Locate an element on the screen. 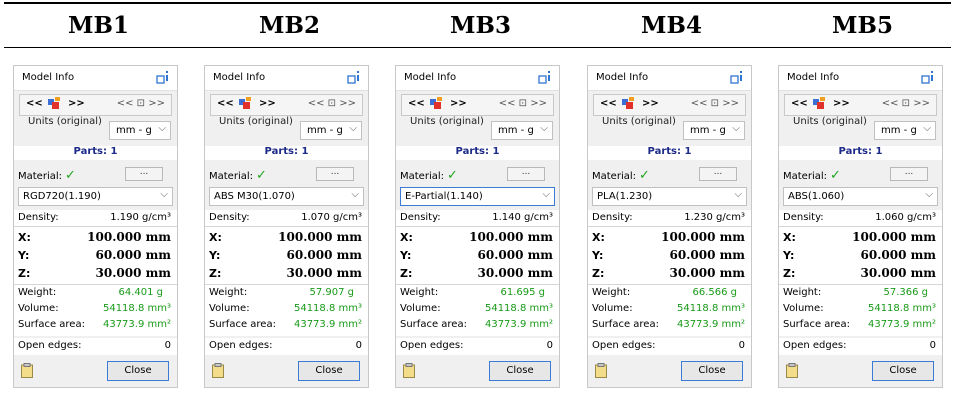  dimensions-box: X: 100.000 mm Y: 60.000 mm Z: 30.000 mm is located at coordinates (477, 255).